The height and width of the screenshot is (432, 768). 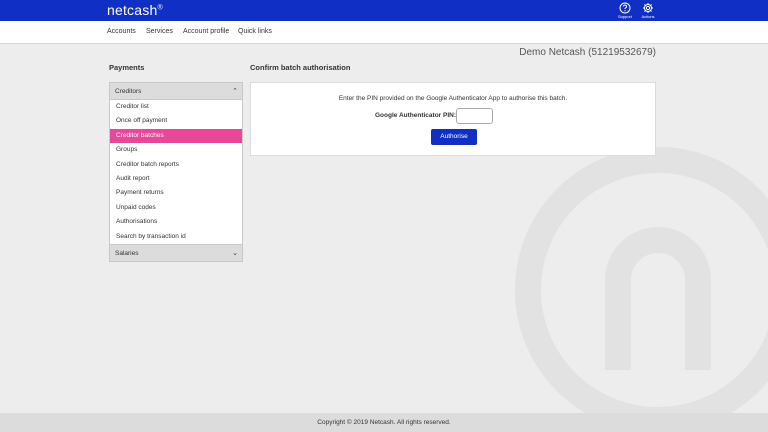 What do you see at coordinates (176, 107) in the screenshot?
I see `sidebar-item-creditor-list: Creditor list` at bounding box center [176, 107].